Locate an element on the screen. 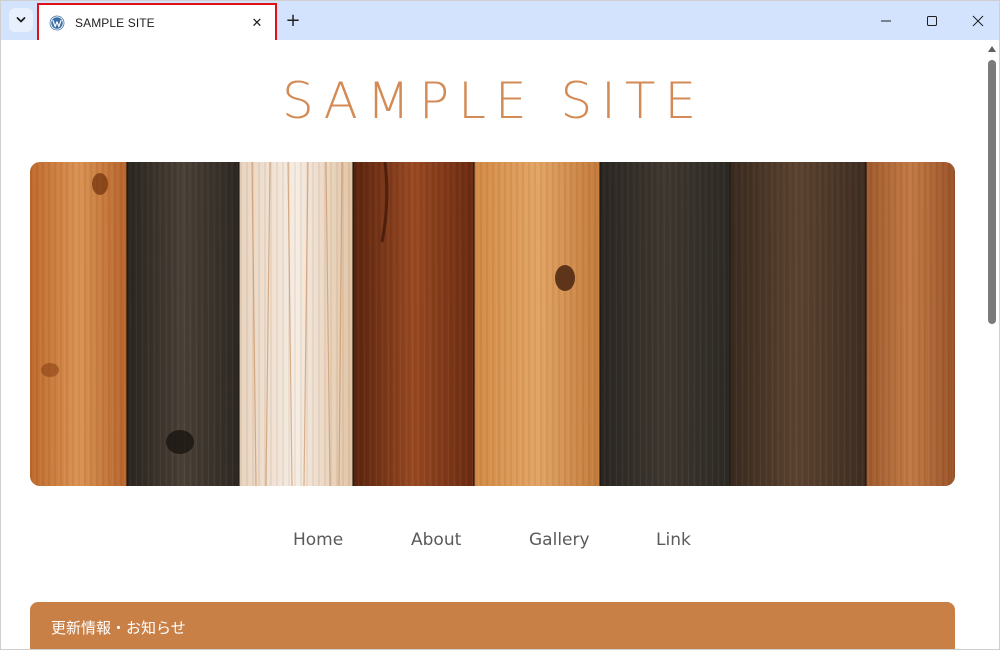 Image resolution: width=1000 pixels, height=650 pixels. notice-section-header: 更新情報・お知らせ is located at coordinates (492, 625).